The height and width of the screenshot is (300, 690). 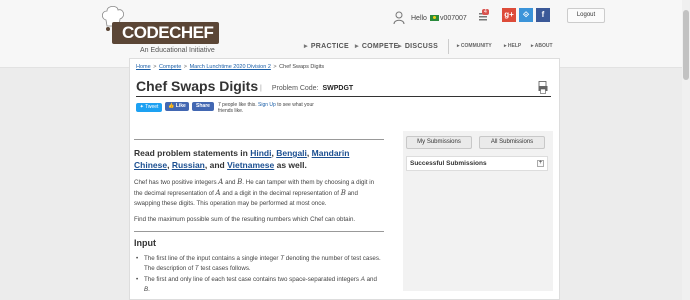 What do you see at coordinates (291, 153) in the screenshot?
I see `link-bengali: Bengali` at bounding box center [291, 153].